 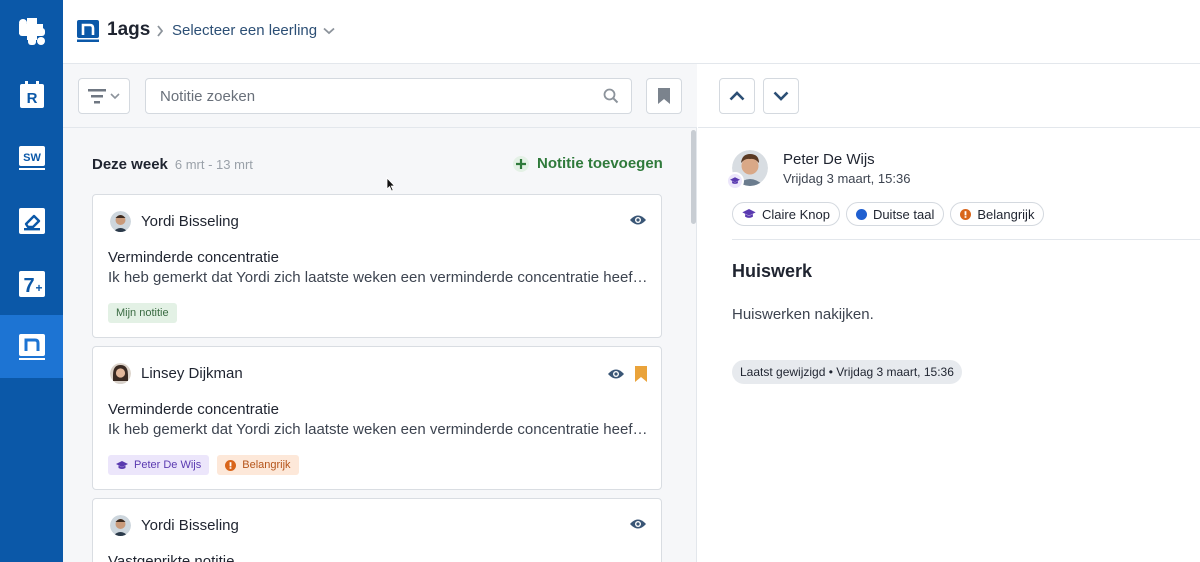 I want to click on student-select: Selecteer een leerling, so click(x=253, y=30).